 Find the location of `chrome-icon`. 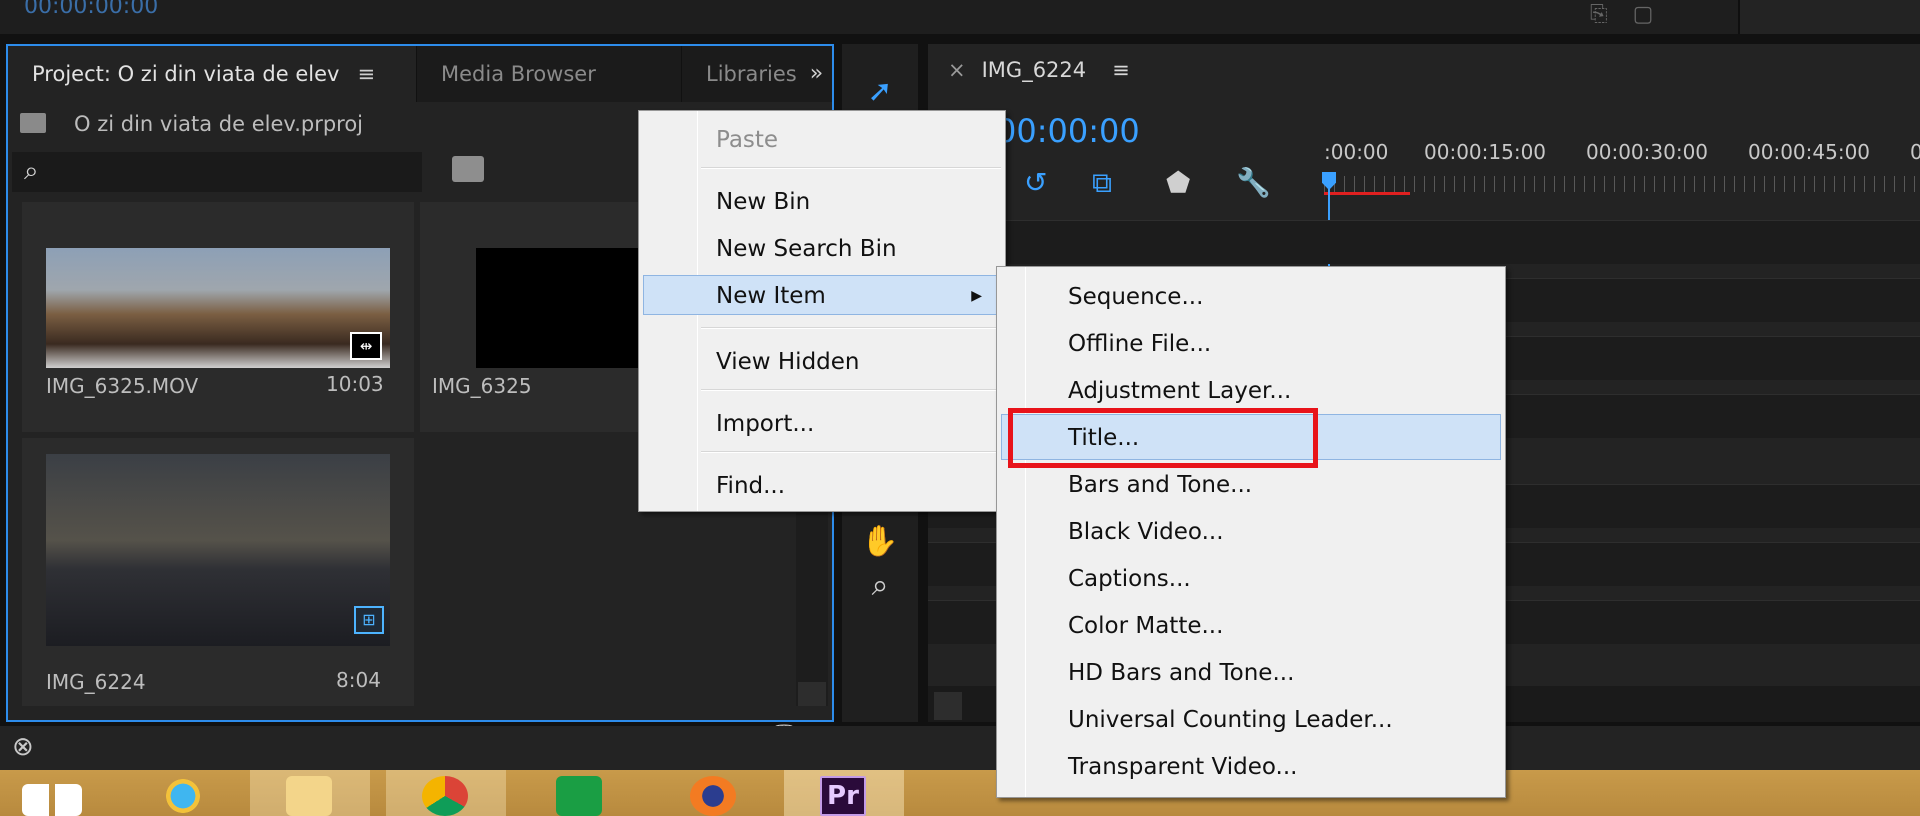

chrome-icon is located at coordinates (445, 796).